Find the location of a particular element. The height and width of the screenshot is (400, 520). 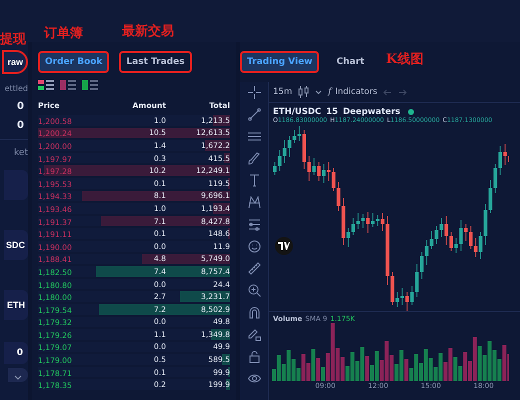

indicators-button: f Indicators is located at coordinates (353, 92).